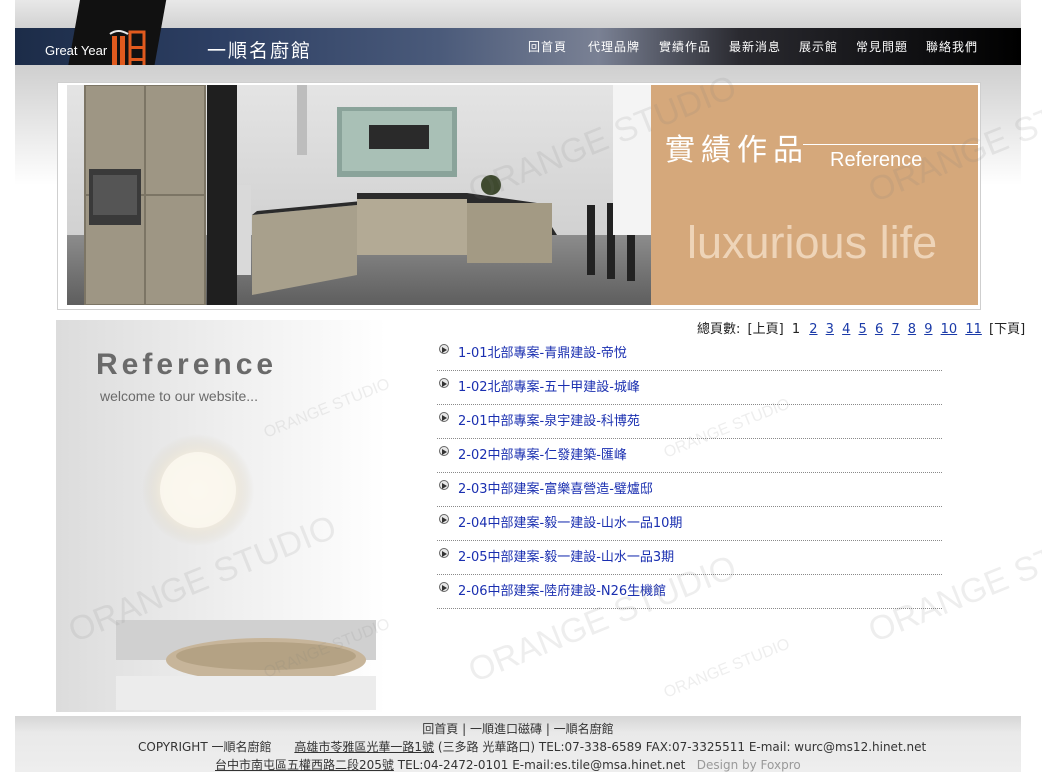 The height and width of the screenshot is (772, 1042). Describe the element at coordinates (542, 351) in the screenshot. I see `project-link: 1-01北部專案-青鼎建設-帝悅` at that location.